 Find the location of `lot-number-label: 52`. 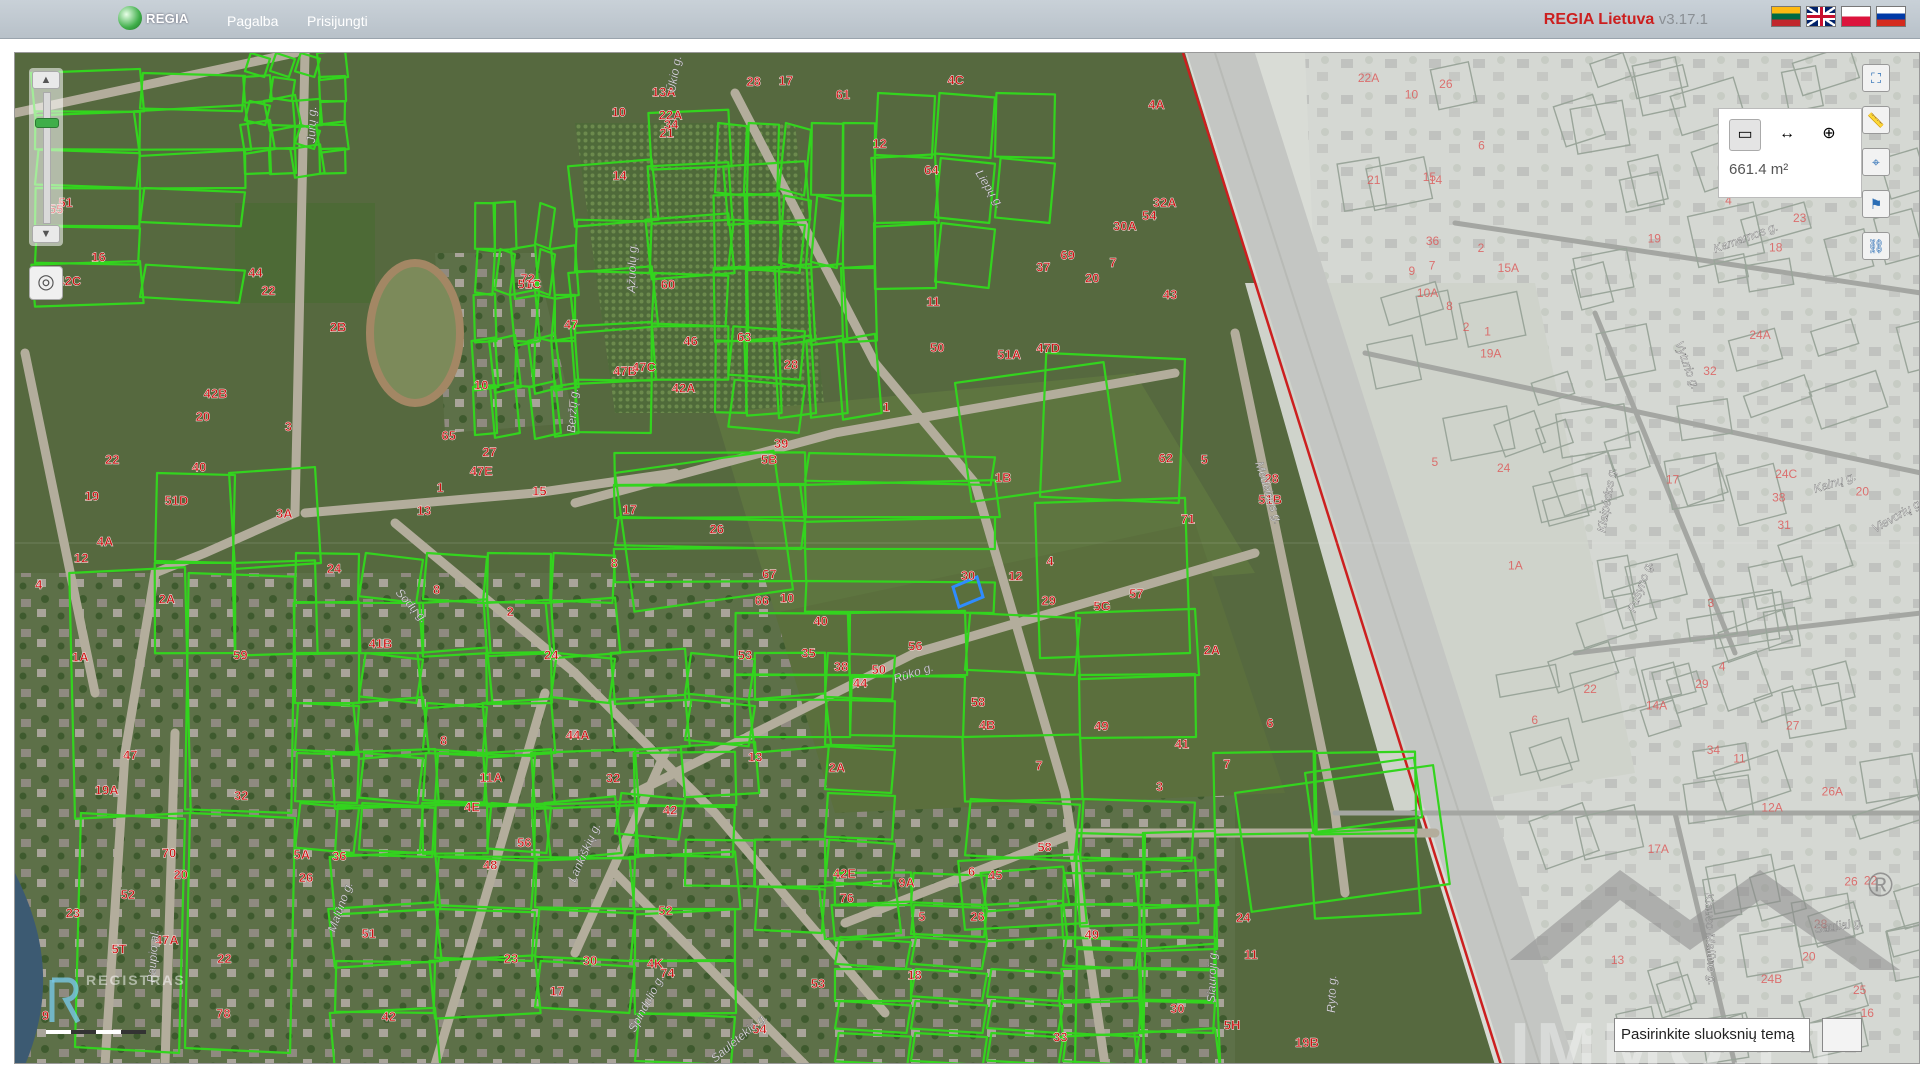

lot-number-label: 52 is located at coordinates (128, 894).